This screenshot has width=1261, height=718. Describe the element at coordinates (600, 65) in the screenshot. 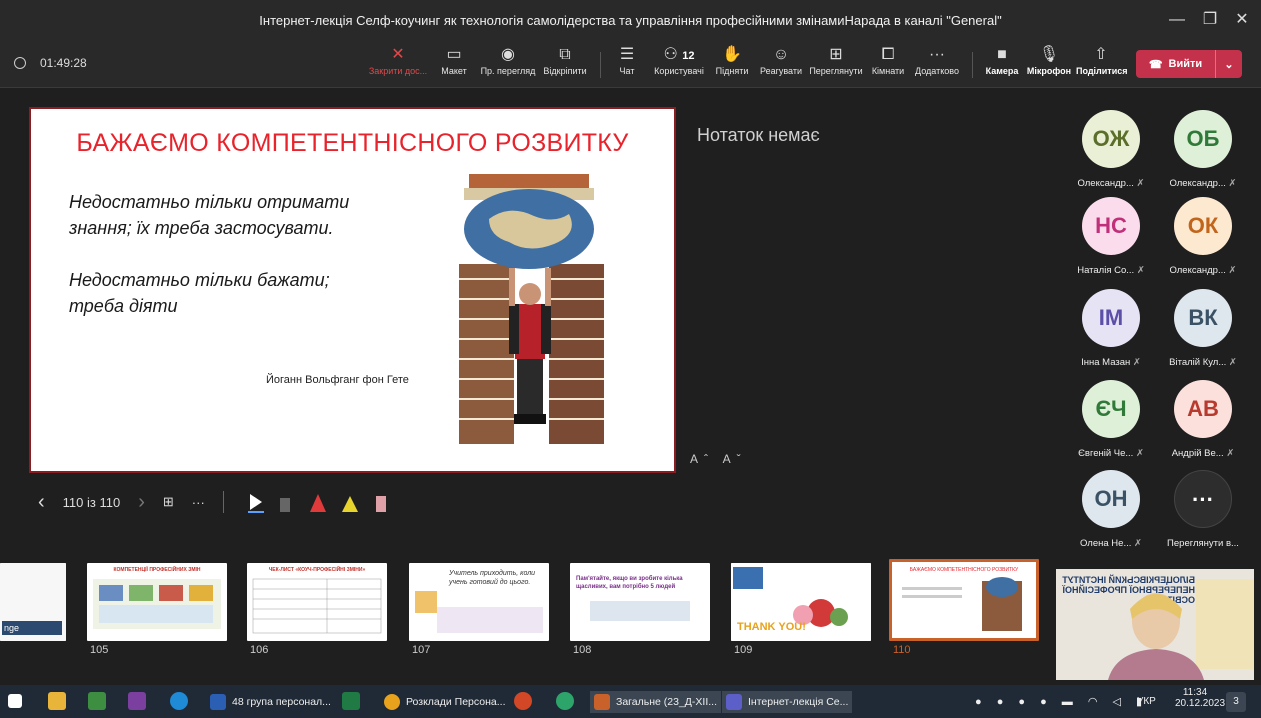

I see `toolbar-divider` at that location.